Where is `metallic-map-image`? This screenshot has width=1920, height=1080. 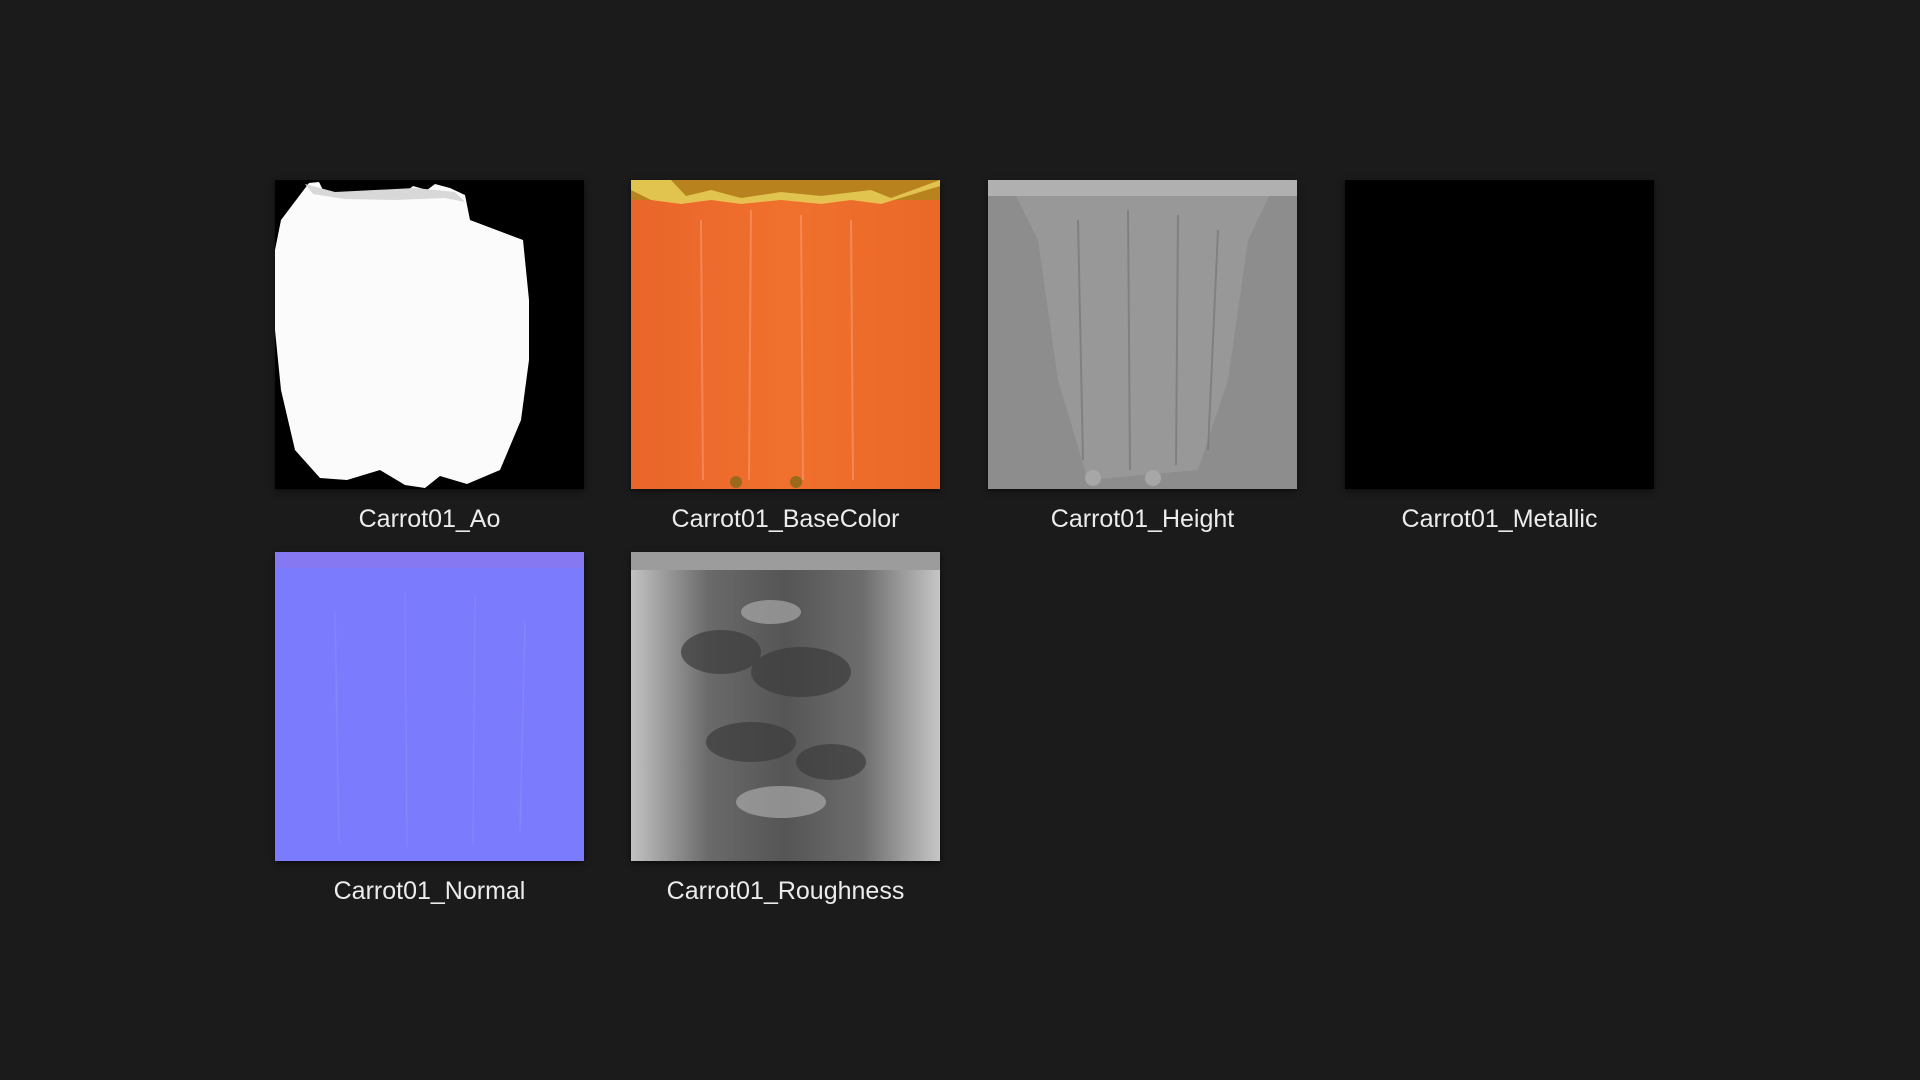 metallic-map-image is located at coordinates (1499, 334).